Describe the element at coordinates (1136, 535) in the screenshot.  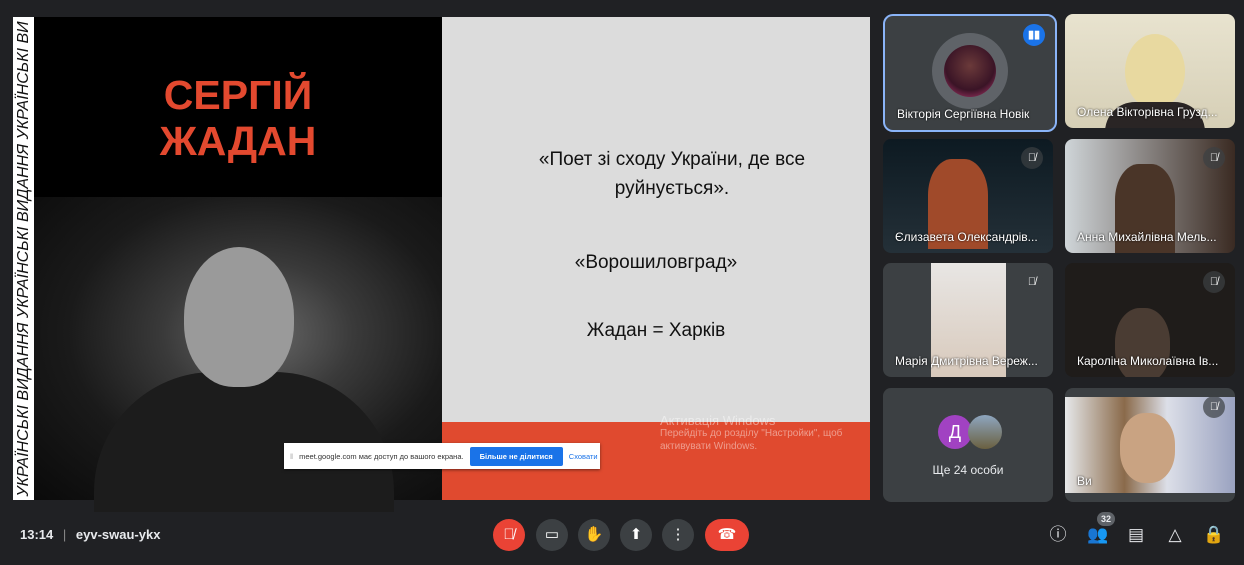
I see `chat-icon: ▤` at that location.